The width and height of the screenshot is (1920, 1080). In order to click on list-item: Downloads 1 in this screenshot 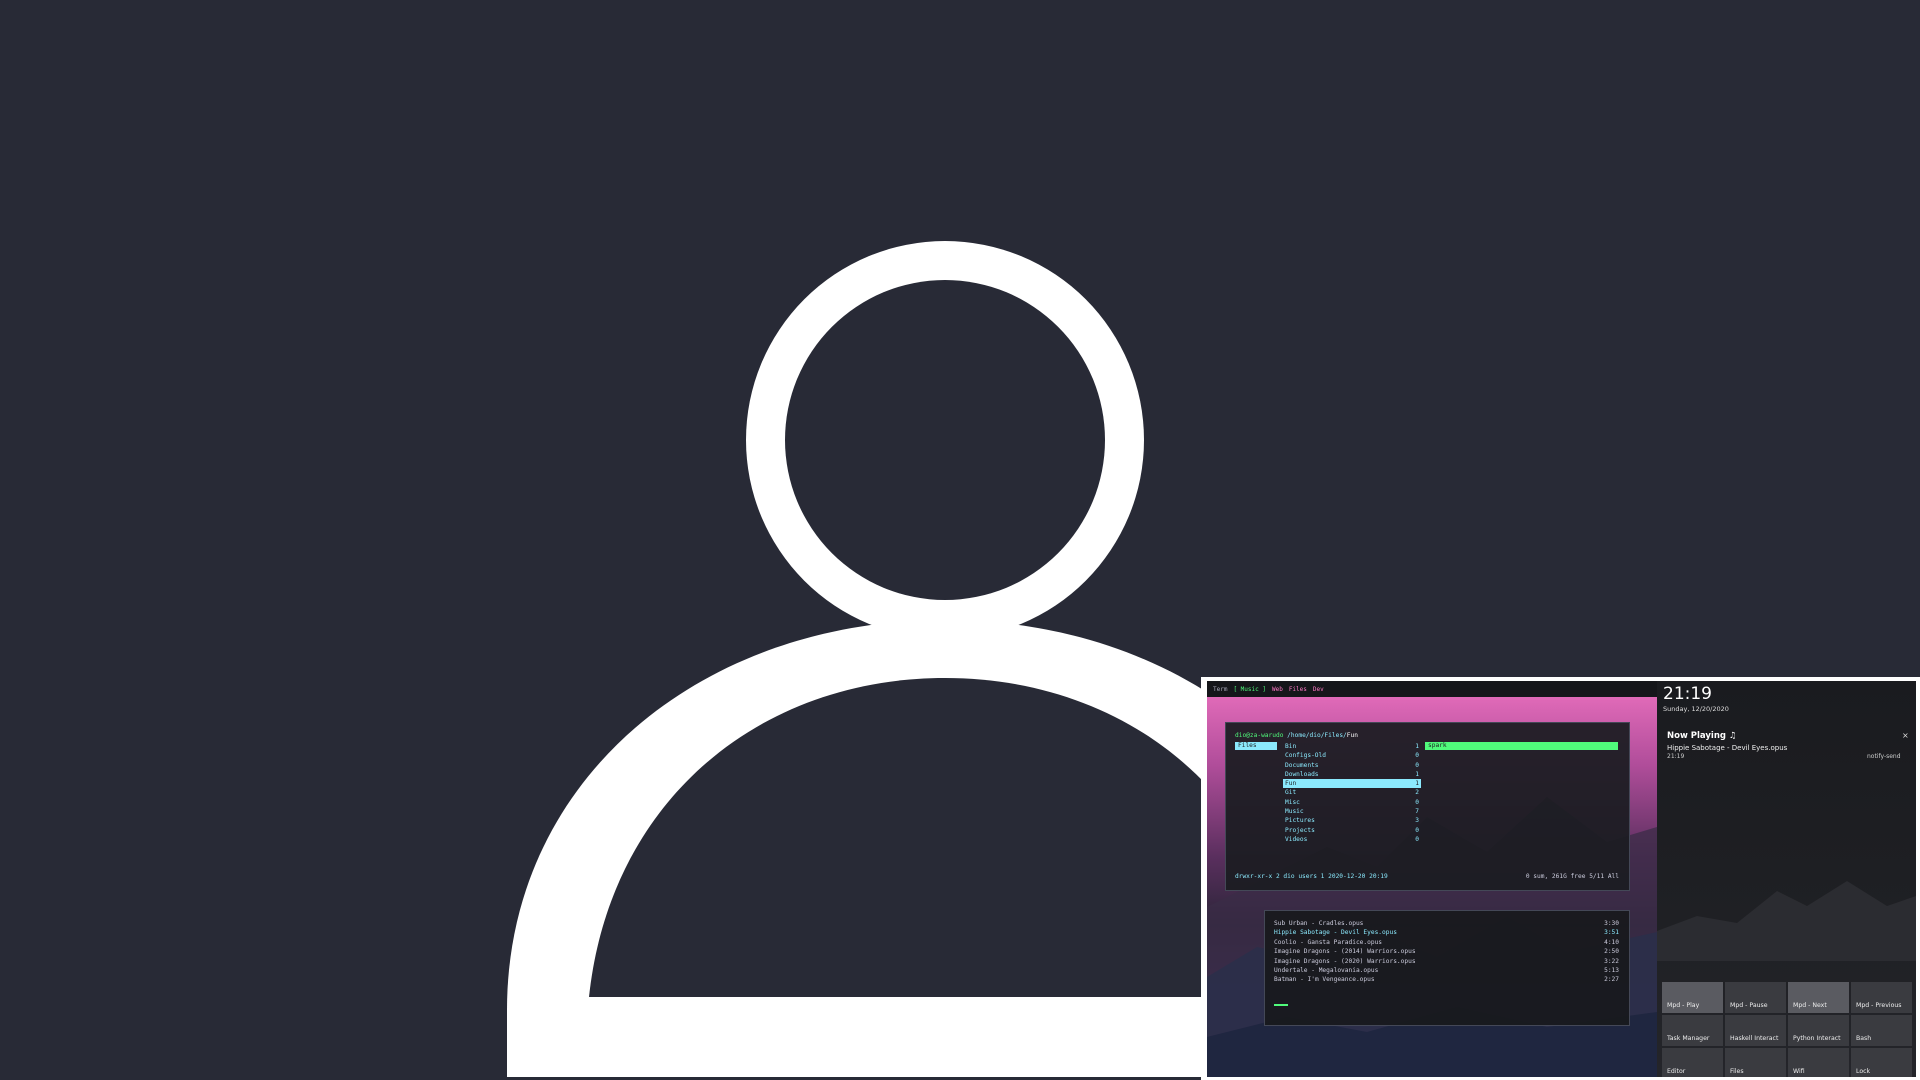, I will do `click(1352, 774)`.